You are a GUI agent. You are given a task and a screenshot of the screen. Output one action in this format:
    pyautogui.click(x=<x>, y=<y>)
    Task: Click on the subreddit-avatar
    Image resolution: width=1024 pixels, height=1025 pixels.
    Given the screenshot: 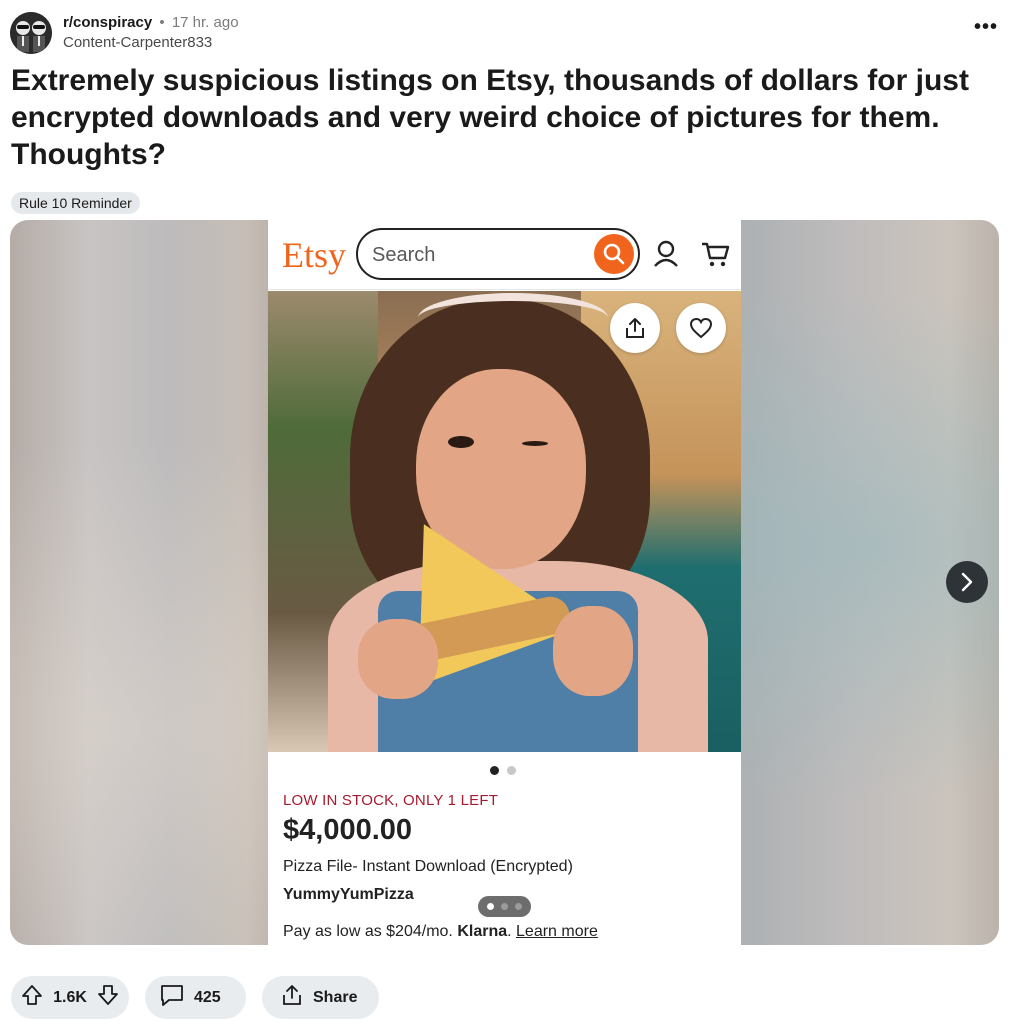 What is the action you would take?
    pyautogui.click(x=31, y=33)
    